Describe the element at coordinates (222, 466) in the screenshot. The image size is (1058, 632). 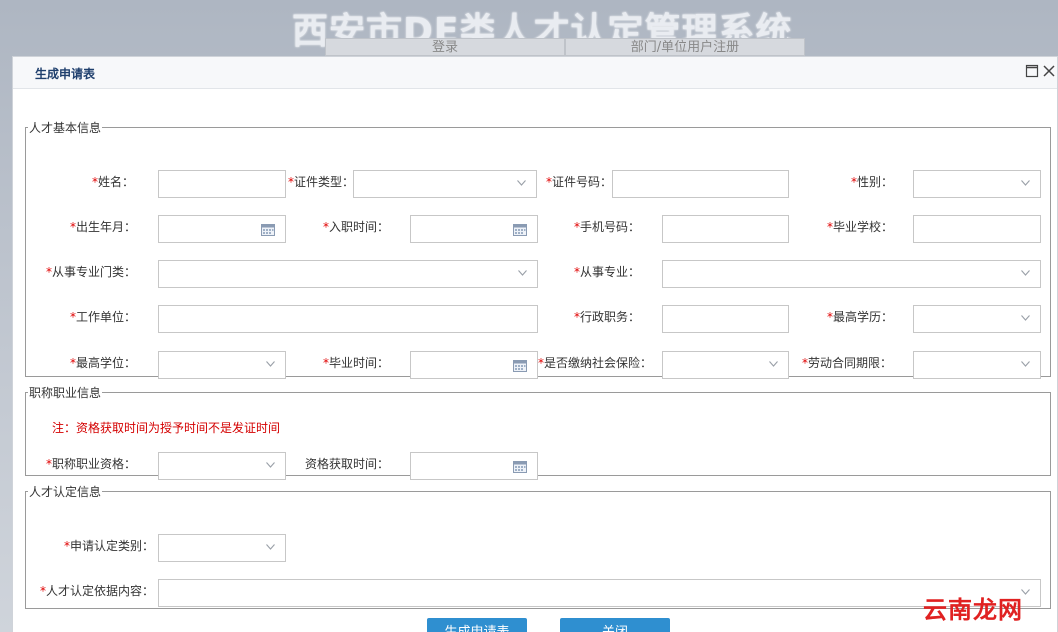
I see `qualification-select` at that location.